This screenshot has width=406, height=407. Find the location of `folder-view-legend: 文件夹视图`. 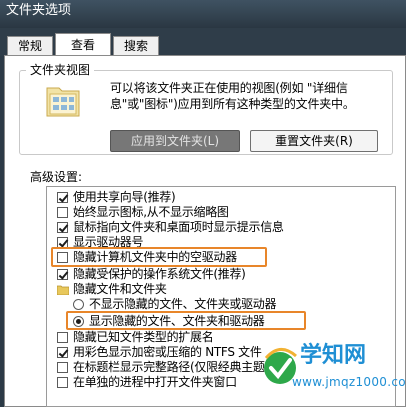

folder-view-legend: 文件夹视图 is located at coordinates (60, 70).